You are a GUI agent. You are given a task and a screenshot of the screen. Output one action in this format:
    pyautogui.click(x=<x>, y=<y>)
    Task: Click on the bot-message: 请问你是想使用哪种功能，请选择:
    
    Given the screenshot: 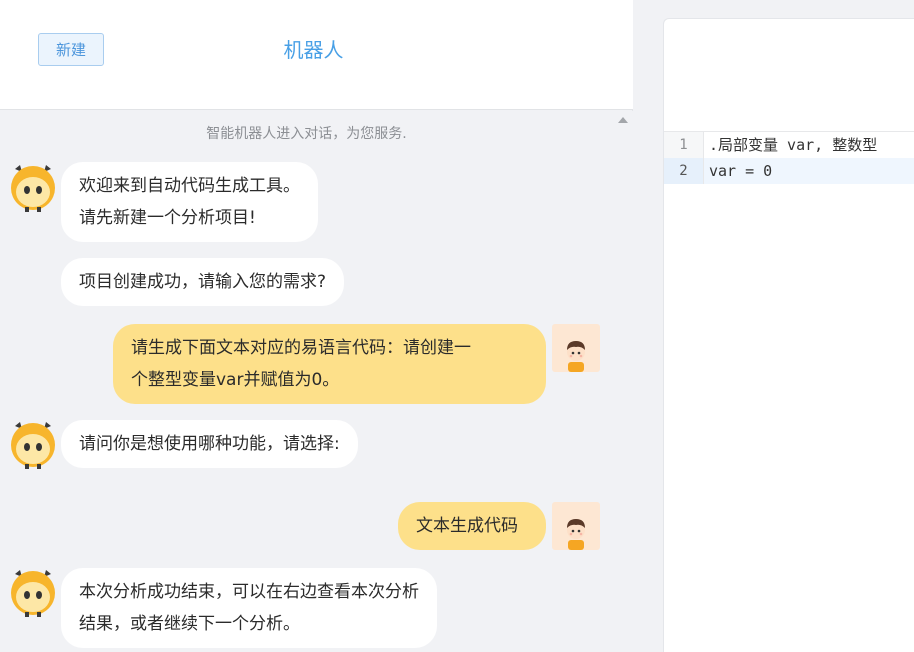 What is the action you would take?
    pyautogui.click(x=209, y=444)
    